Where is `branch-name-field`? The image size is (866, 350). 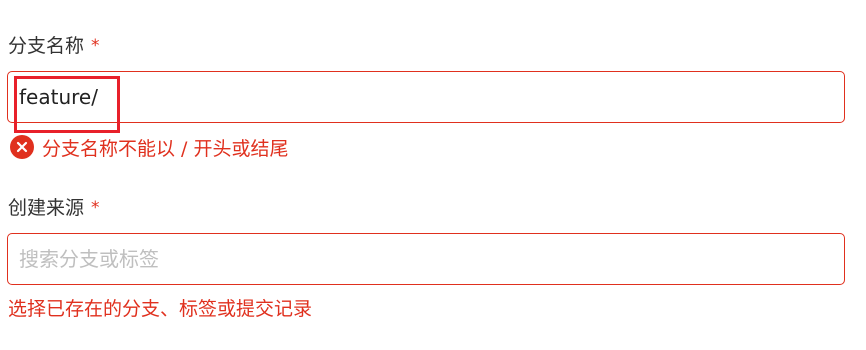 branch-name-field is located at coordinates (426, 97).